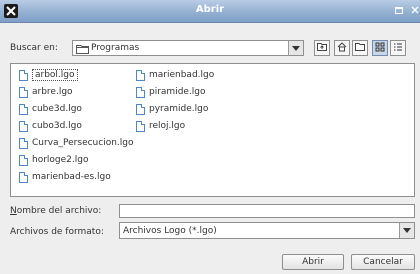 The image size is (420, 274). What do you see at coordinates (170, 231) in the screenshot?
I see `filetype-value: Archivos Logo (*.lgo)` at bounding box center [170, 231].